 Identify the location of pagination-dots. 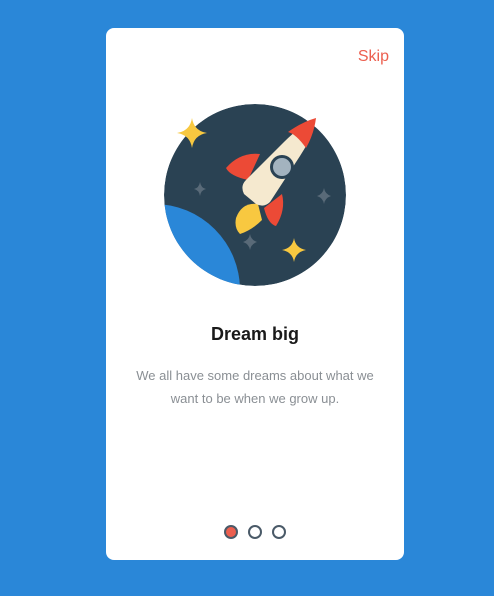
(255, 532).